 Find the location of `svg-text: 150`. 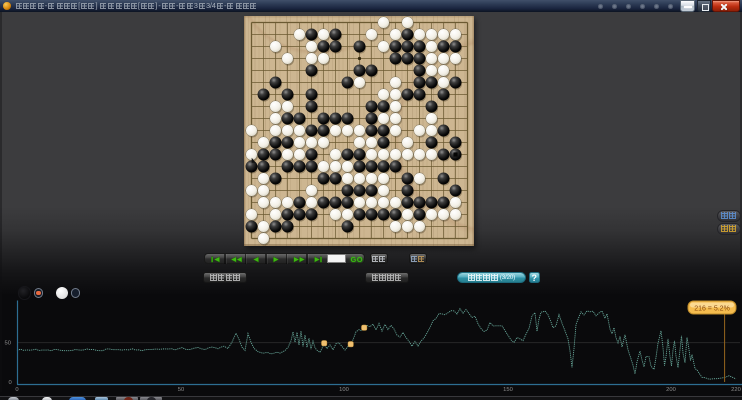

svg-text: 150 is located at coordinates (508, 390).